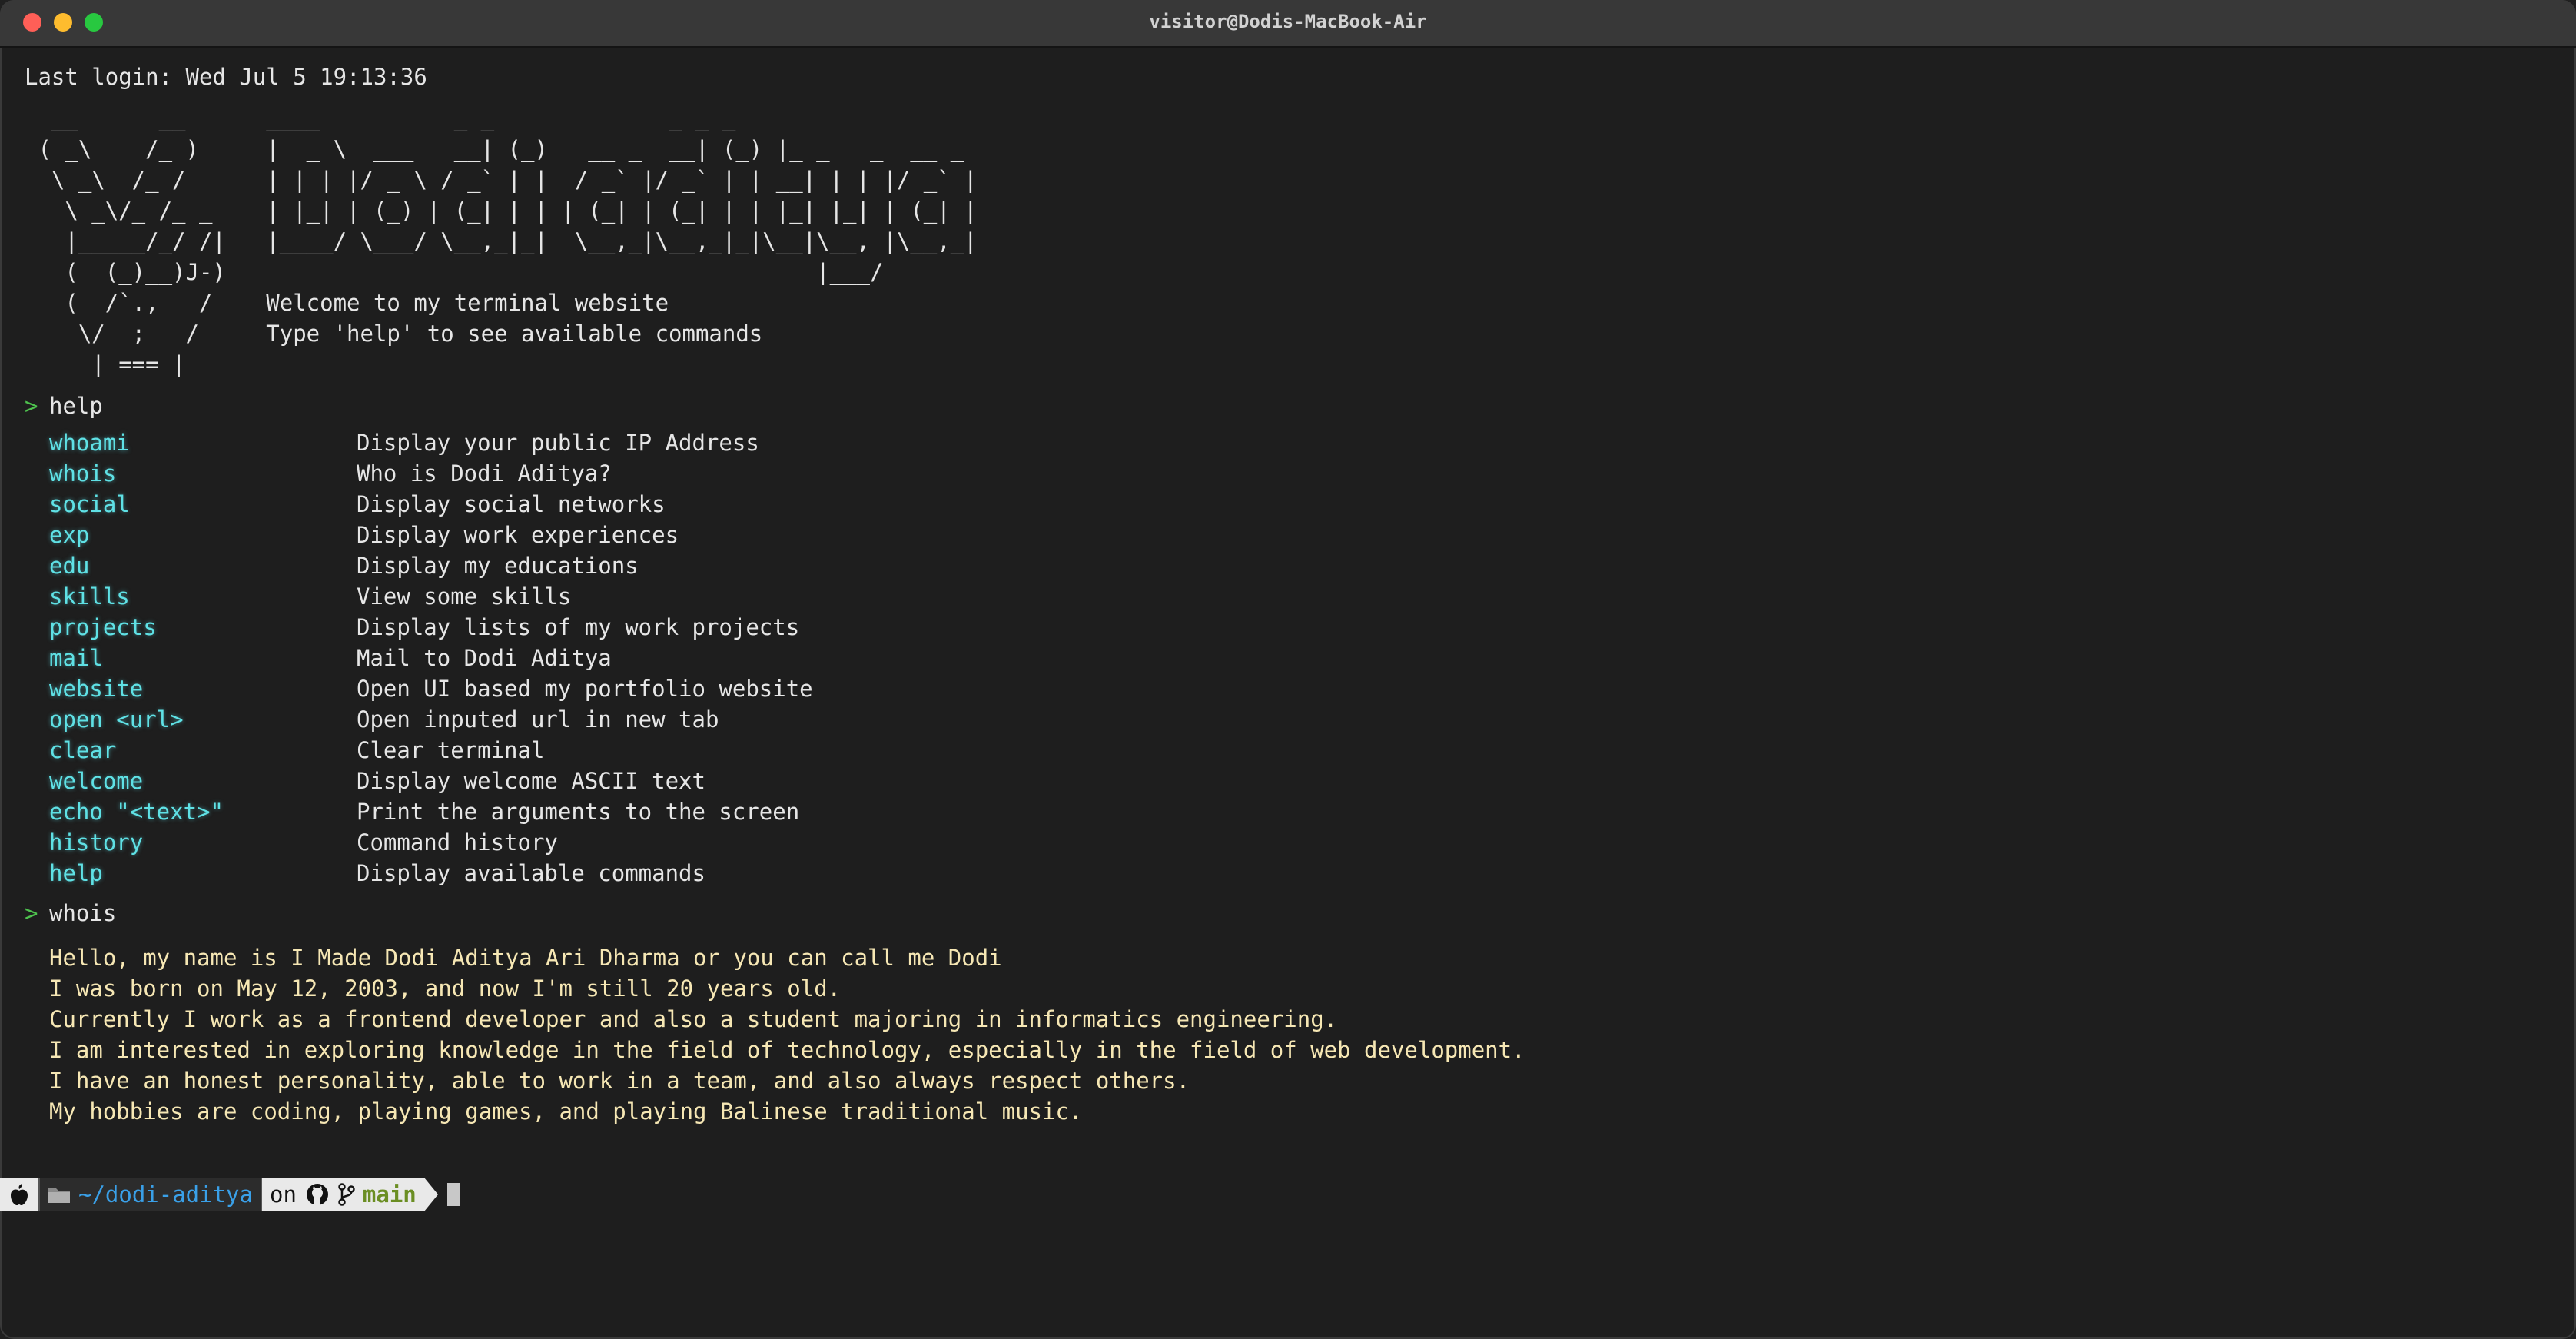 Image resolution: width=2576 pixels, height=1339 pixels. I want to click on command-name: projects, so click(203, 627).